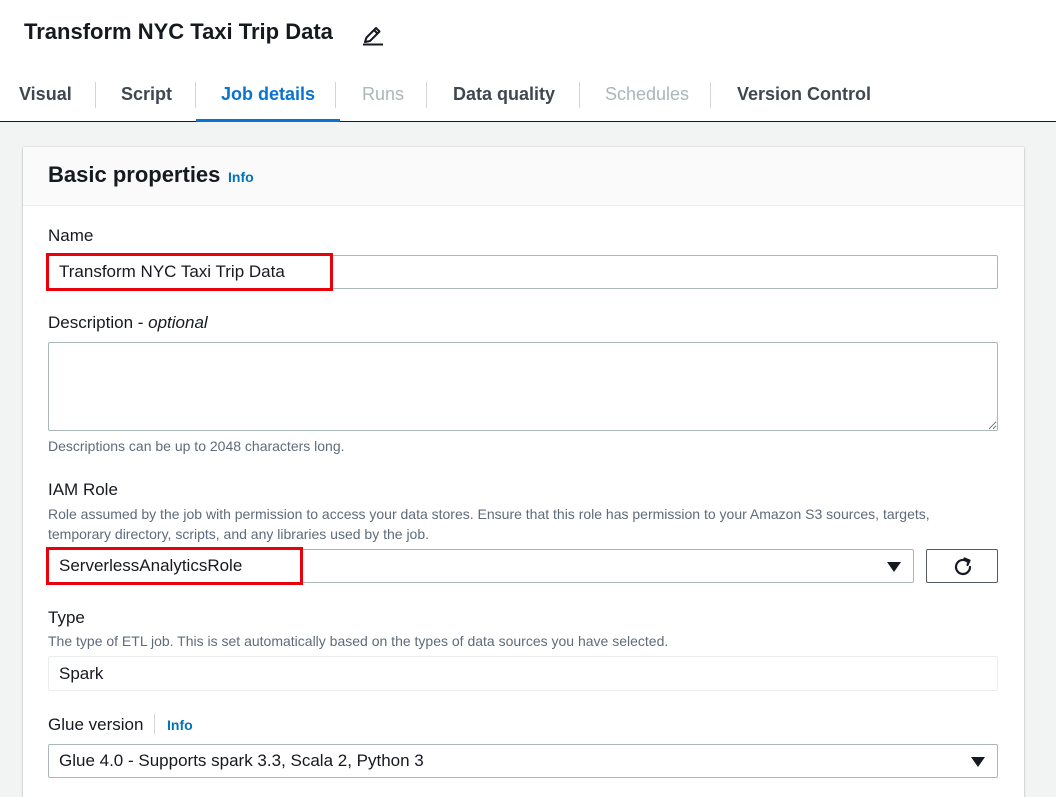 The height and width of the screenshot is (797, 1056). I want to click on description-label-text: Description -, so click(98, 322).